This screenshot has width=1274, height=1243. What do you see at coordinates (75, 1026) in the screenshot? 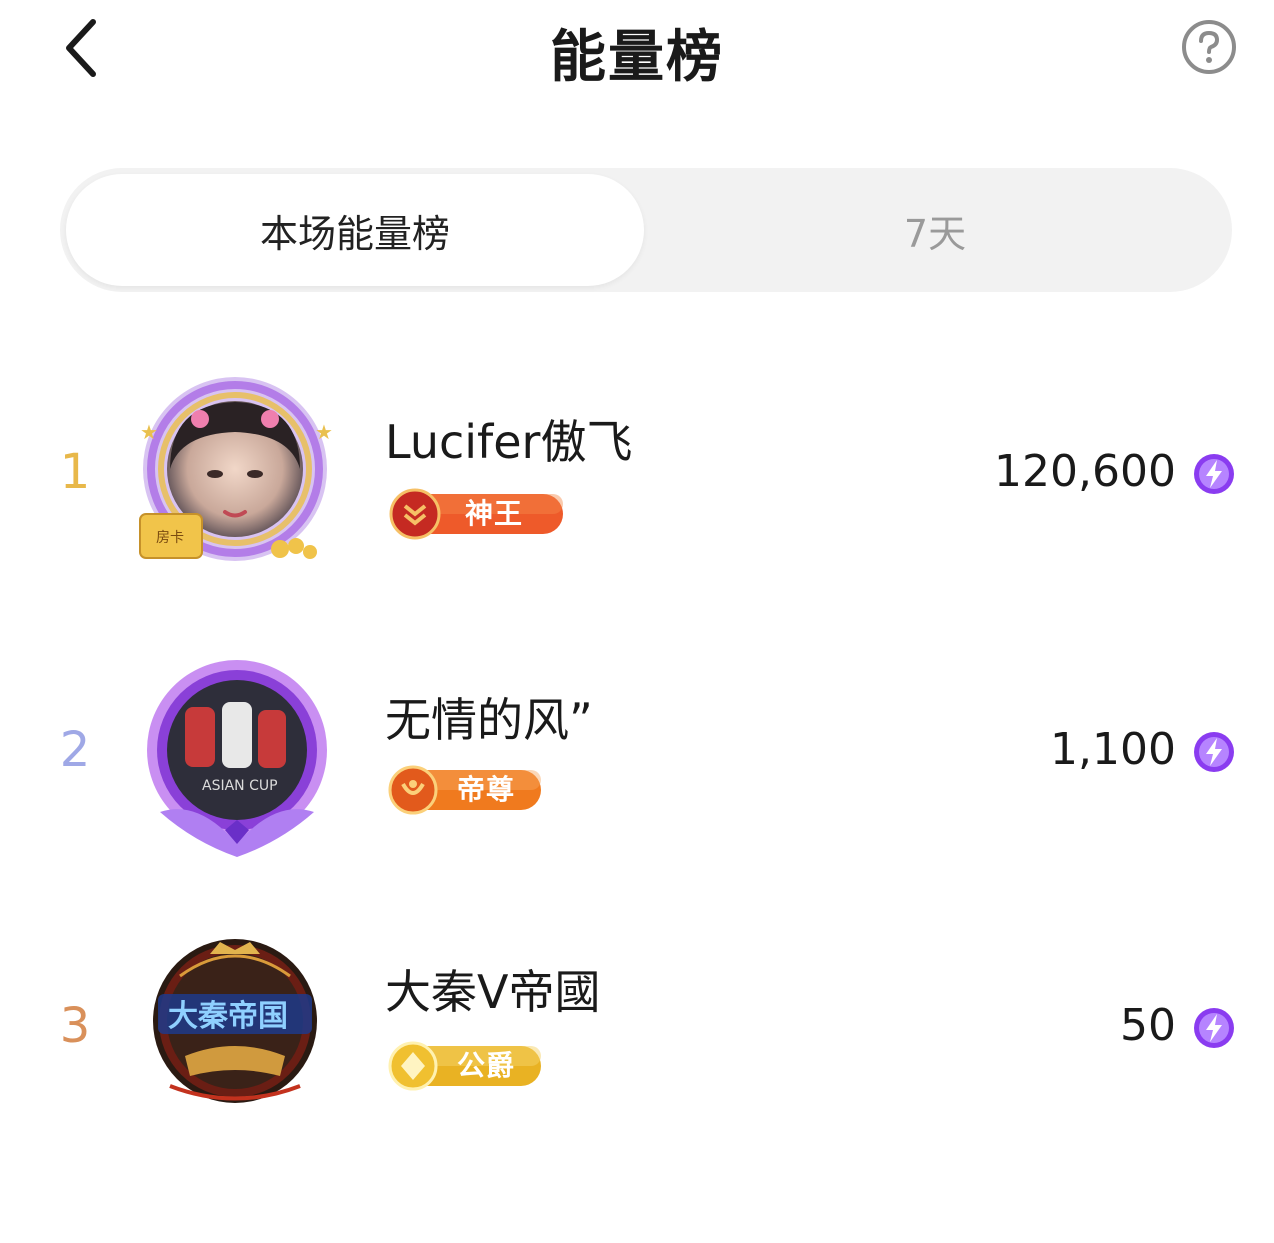
I see `rank-number: 3` at bounding box center [75, 1026].